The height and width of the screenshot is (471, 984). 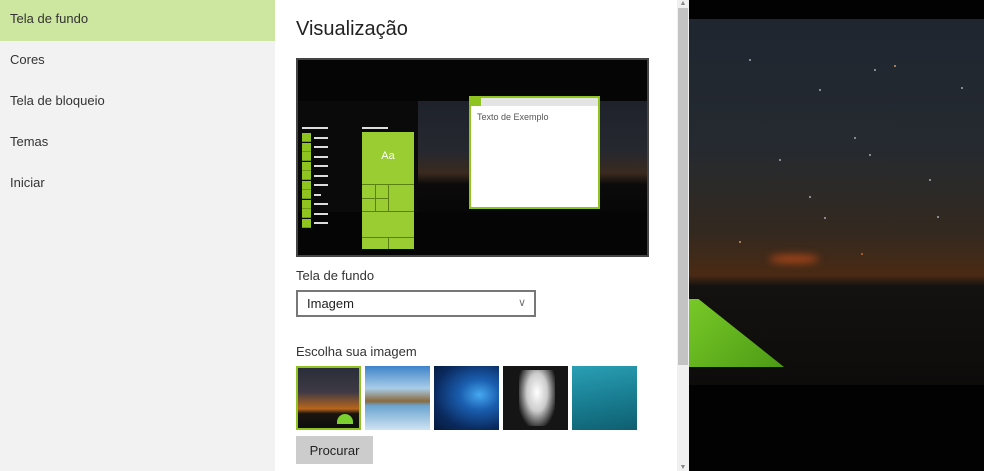 I want to click on image-thumbnails, so click(x=466, y=398).